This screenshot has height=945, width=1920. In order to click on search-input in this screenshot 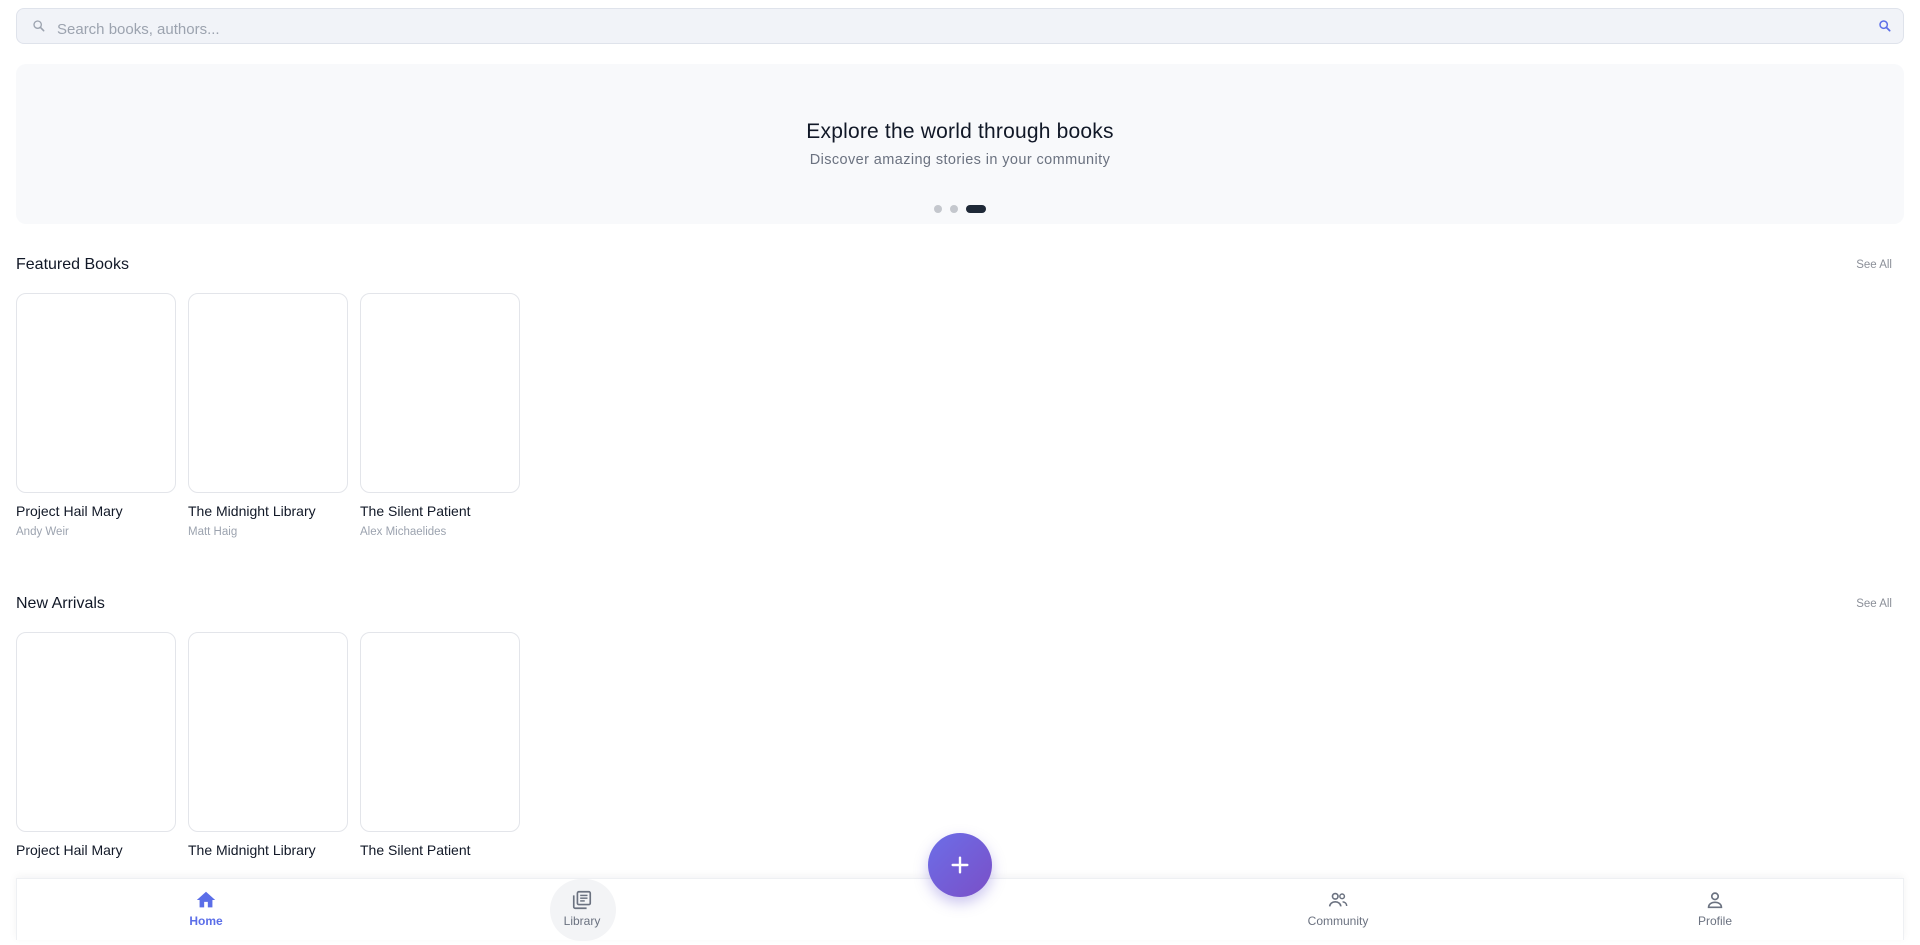, I will do `click(957, 27)`.